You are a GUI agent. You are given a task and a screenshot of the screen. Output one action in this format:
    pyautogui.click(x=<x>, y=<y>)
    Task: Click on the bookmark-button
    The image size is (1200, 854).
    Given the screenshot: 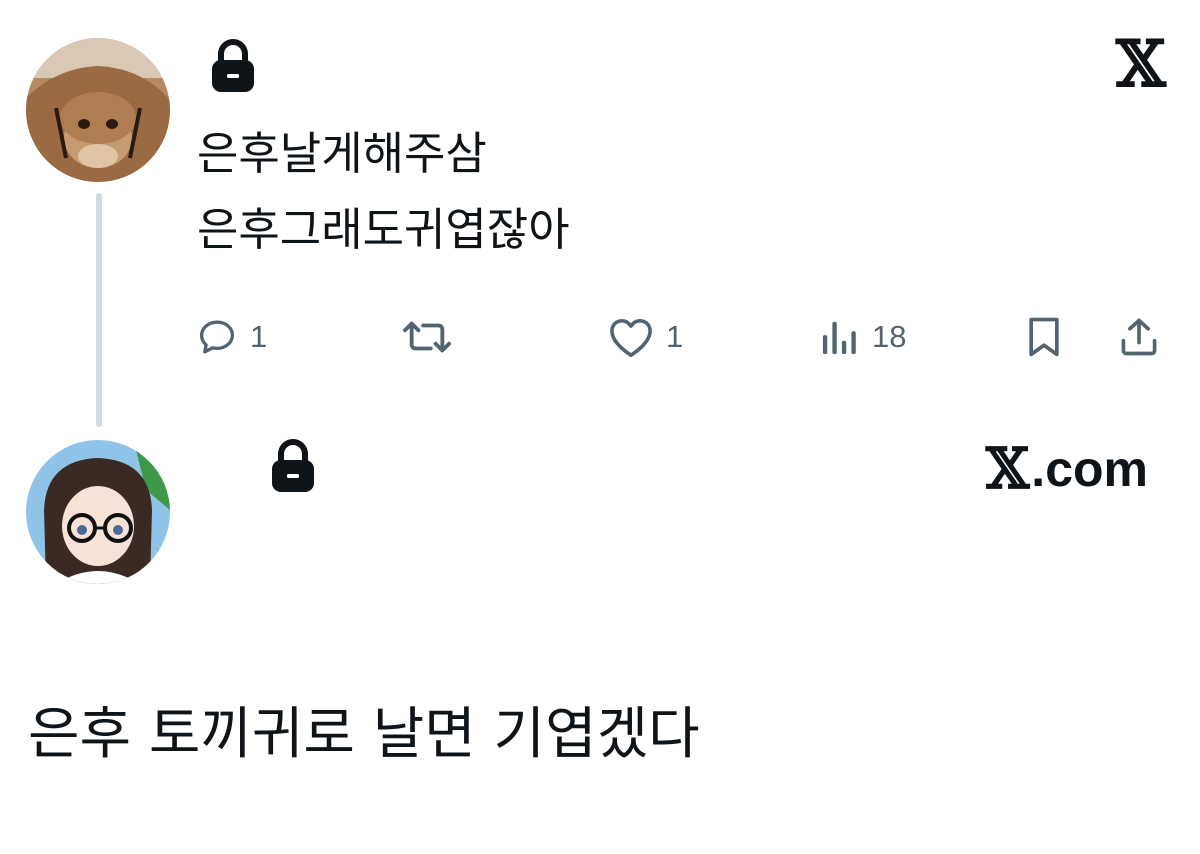 What is the action you would take?
    pyautogui.click(x=1044, y=337)
    